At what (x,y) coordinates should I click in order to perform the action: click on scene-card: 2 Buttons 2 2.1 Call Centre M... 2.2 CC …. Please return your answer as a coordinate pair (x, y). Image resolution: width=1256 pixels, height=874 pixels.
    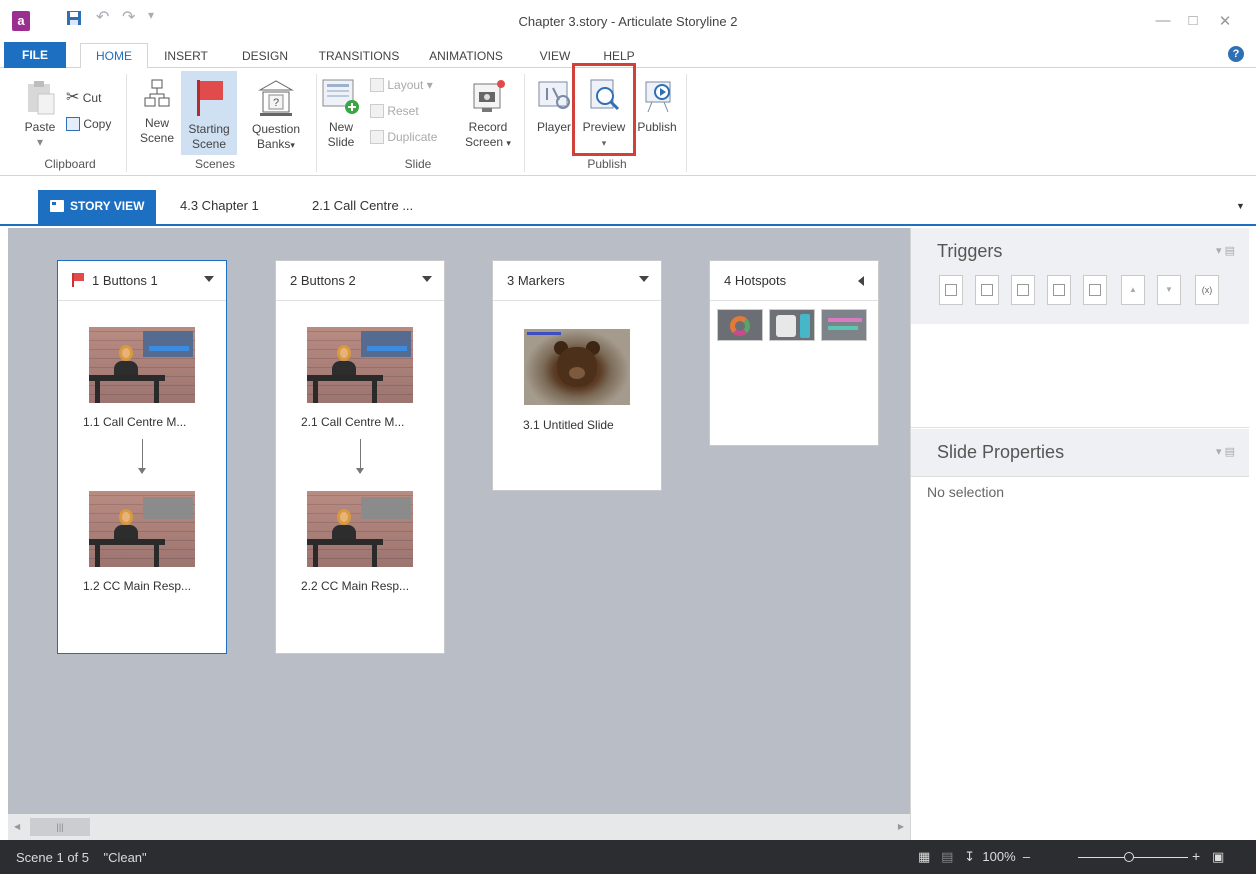
    Looking at the image, I should click on (360, 457).